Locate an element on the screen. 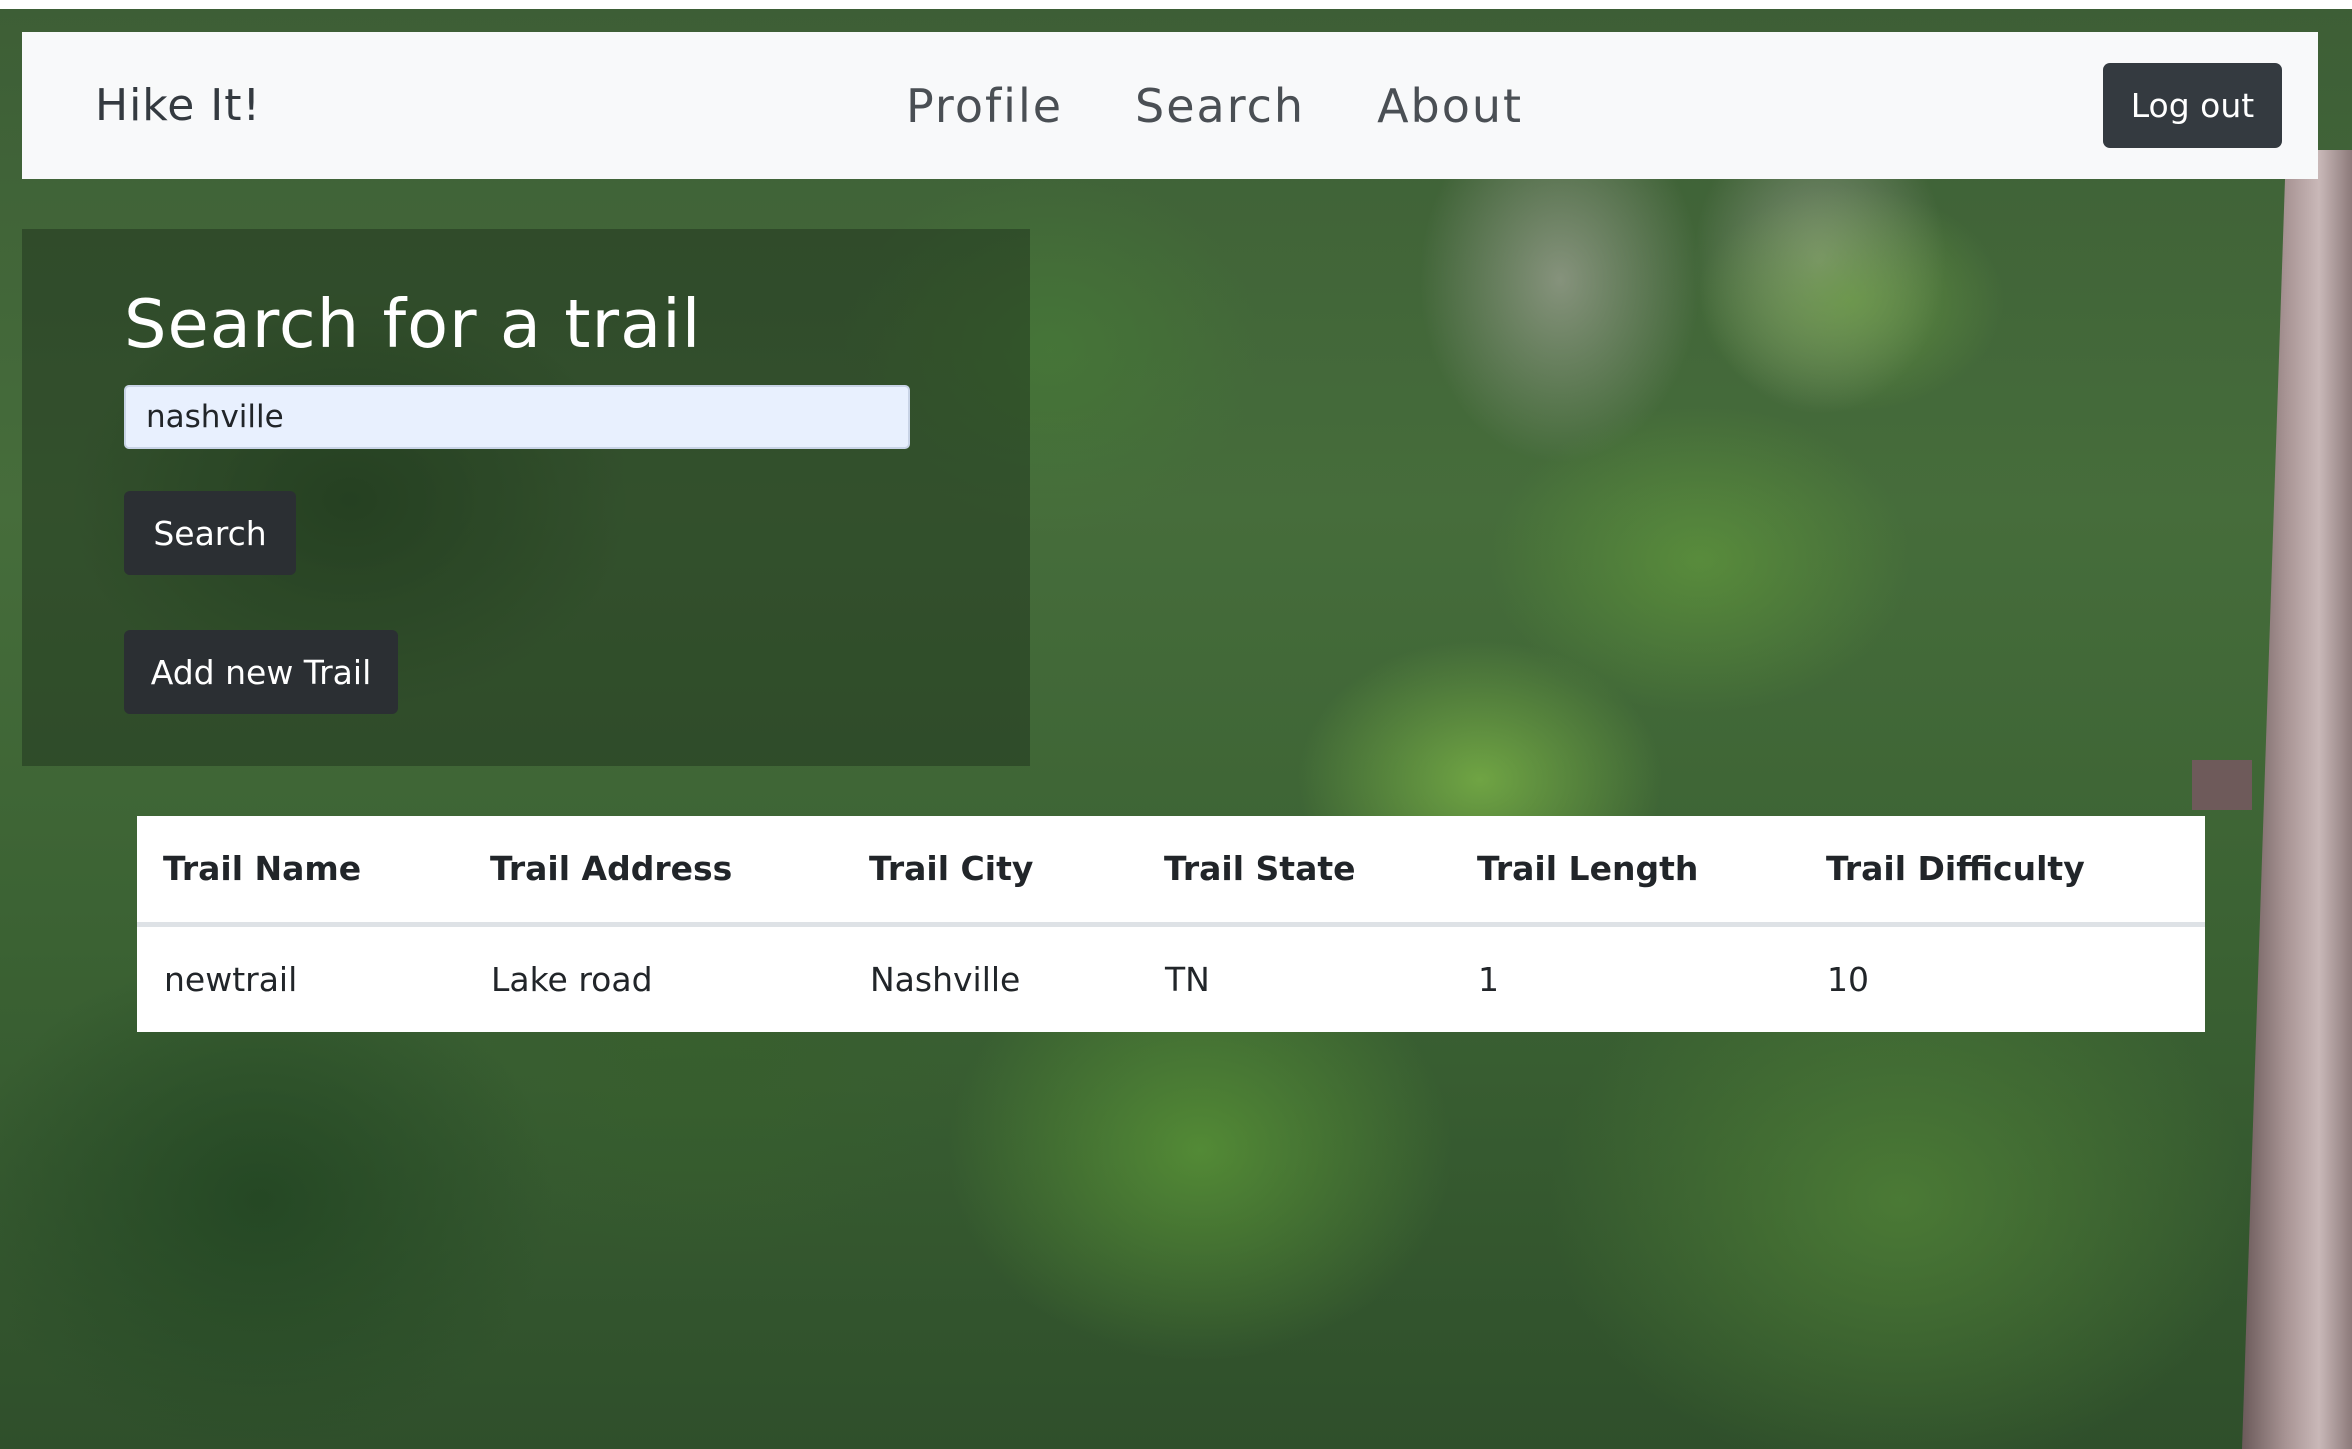 This screenshot has height=1449, width=2352. header-trail-difficulty: Trail Difficulty is located at coordinates (2002, 871).